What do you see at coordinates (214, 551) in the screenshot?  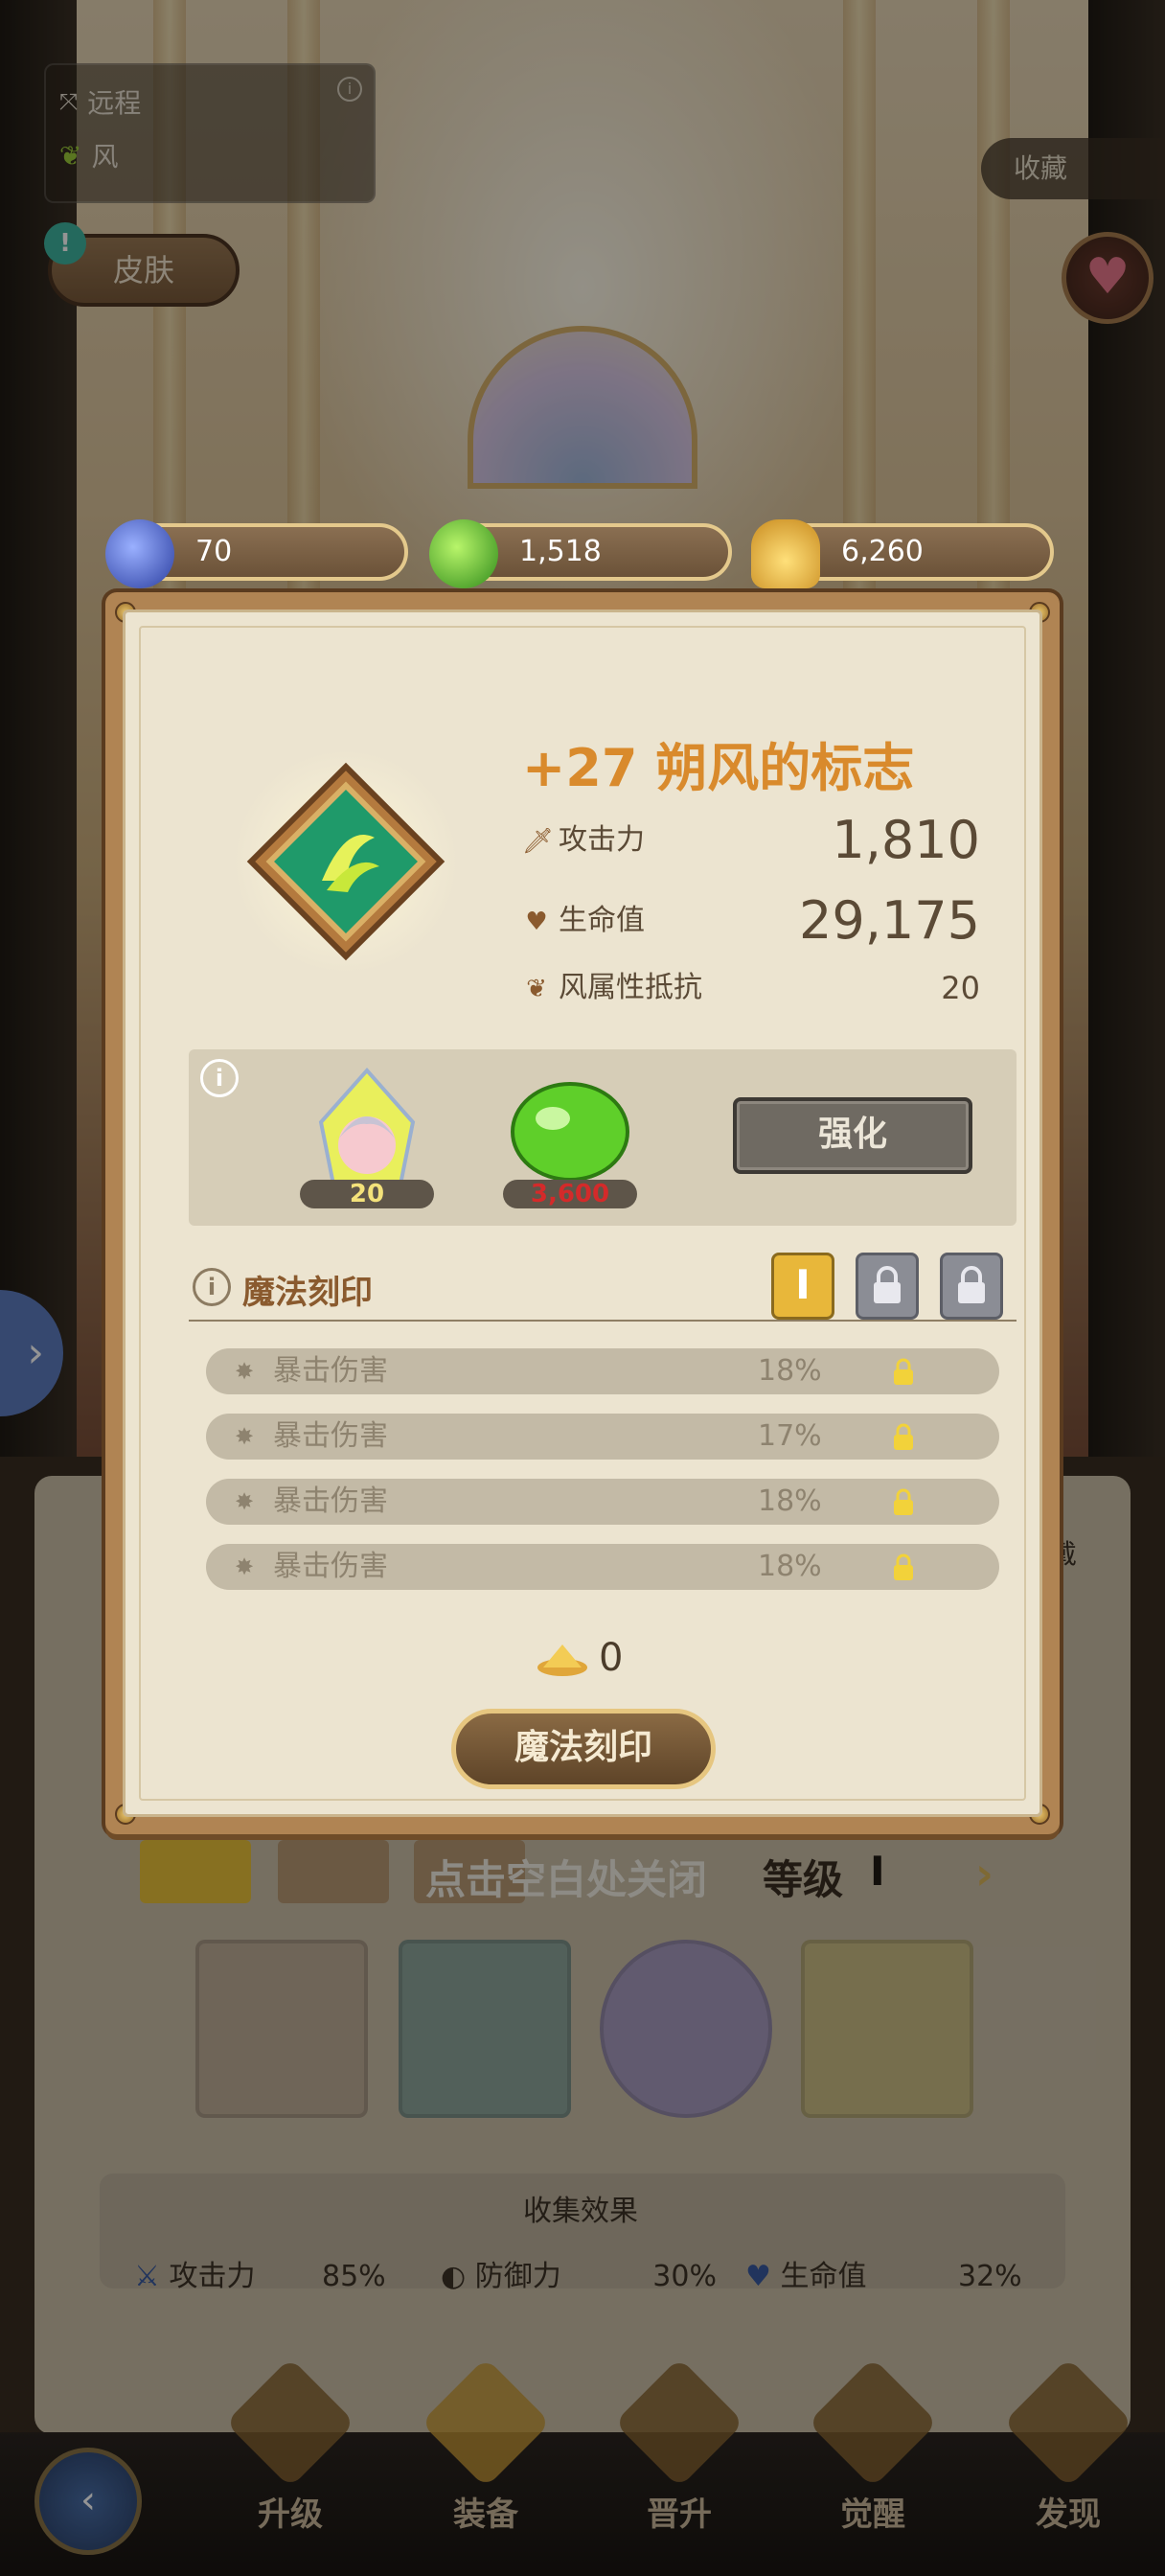 I see `currency-value: 70` at bounding box center [214, 551].